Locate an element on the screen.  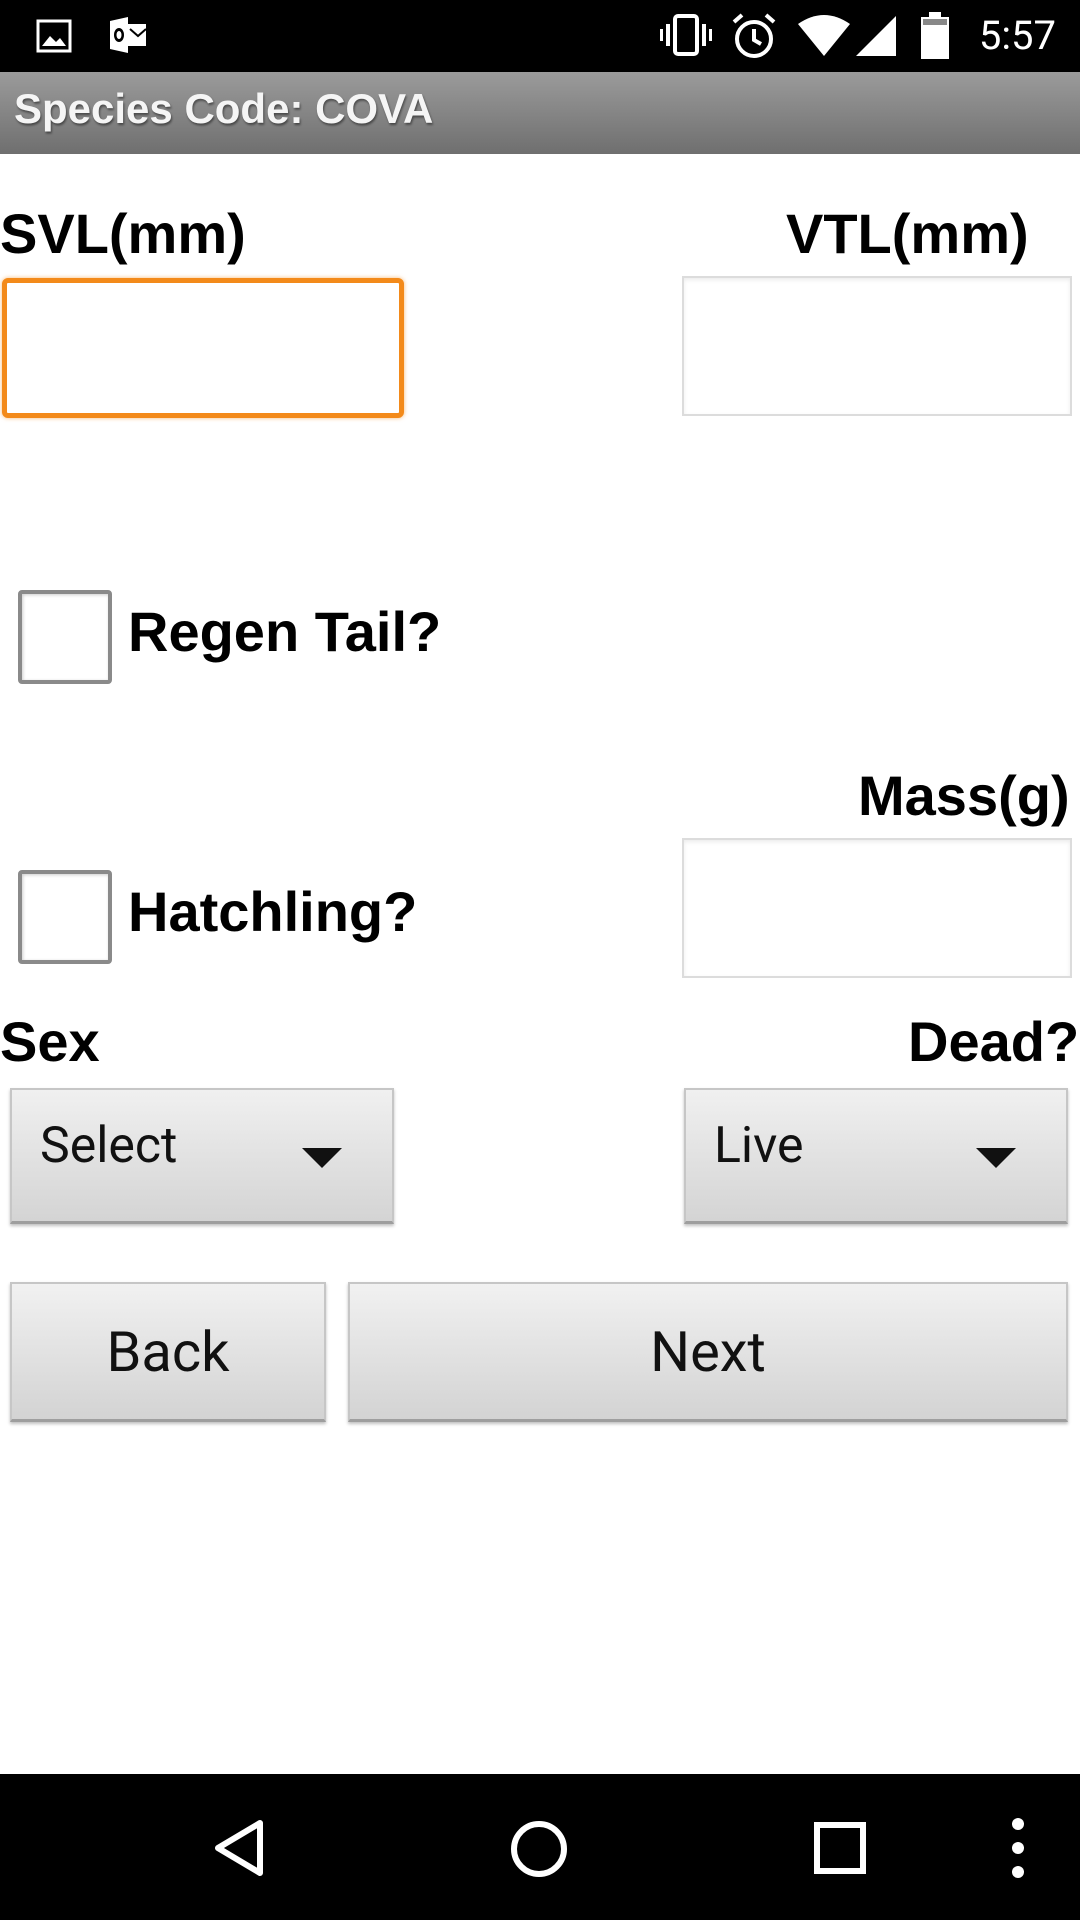
status-bar: 5:57 is located at coordinates (540, 36).